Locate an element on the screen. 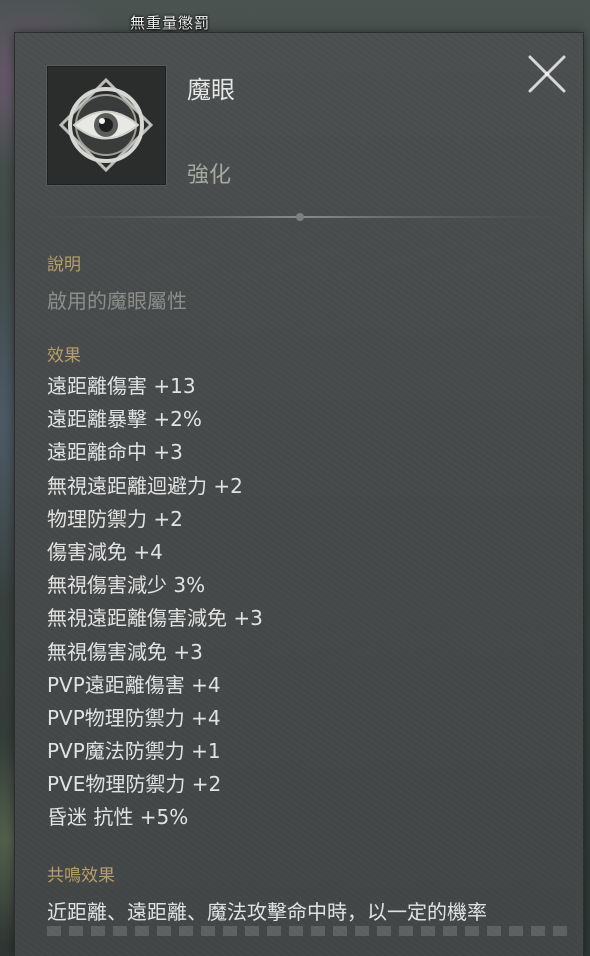  effect-item: PVP遠距離傷害 +4 is located at coordinates (134, 684).